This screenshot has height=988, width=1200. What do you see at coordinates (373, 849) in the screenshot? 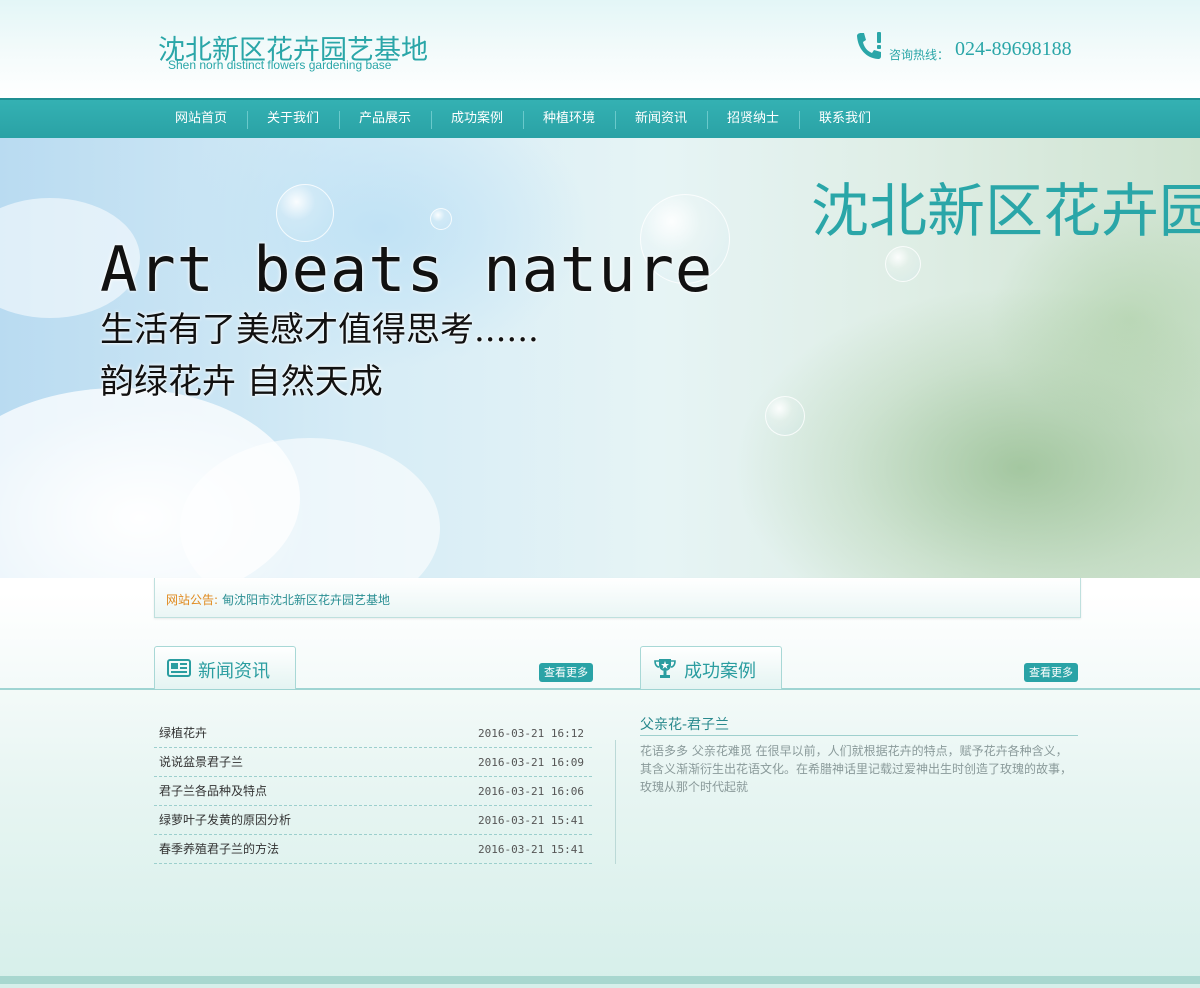
I see `list-item: 春季养殖君子兰的方法 2016-03-21 15:41` at bounding box center [373, 849].